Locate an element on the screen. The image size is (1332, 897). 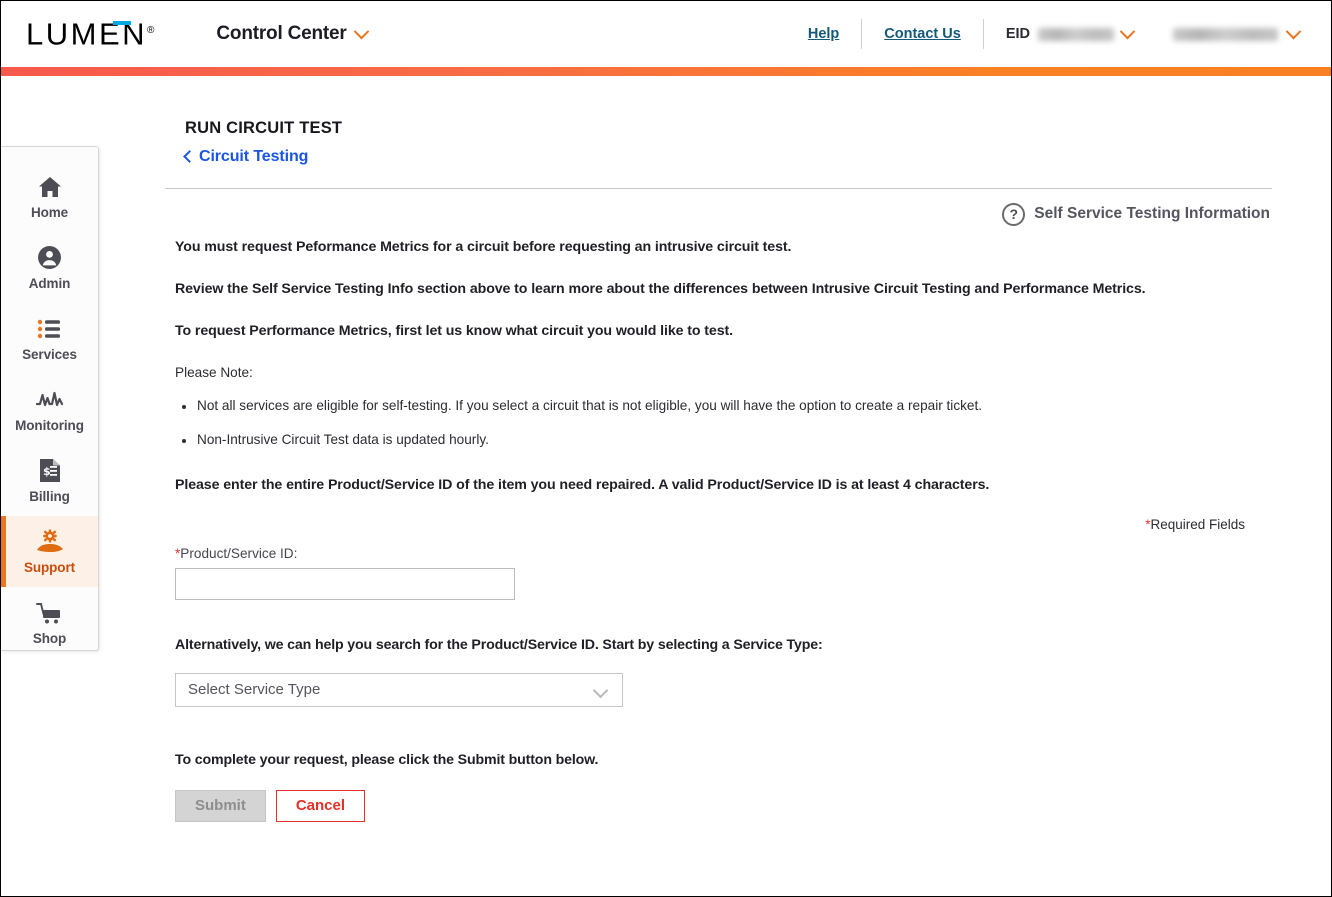
invoice-dollar-icon: $ is located at coordinates (50, 471).